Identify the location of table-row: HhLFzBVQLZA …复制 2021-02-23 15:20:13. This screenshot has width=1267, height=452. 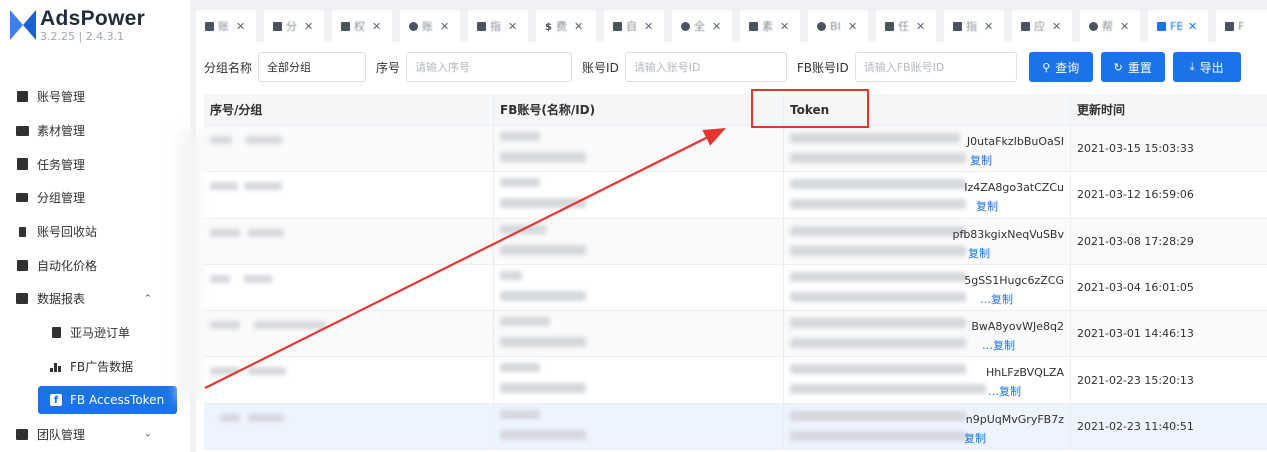
(735, 380).